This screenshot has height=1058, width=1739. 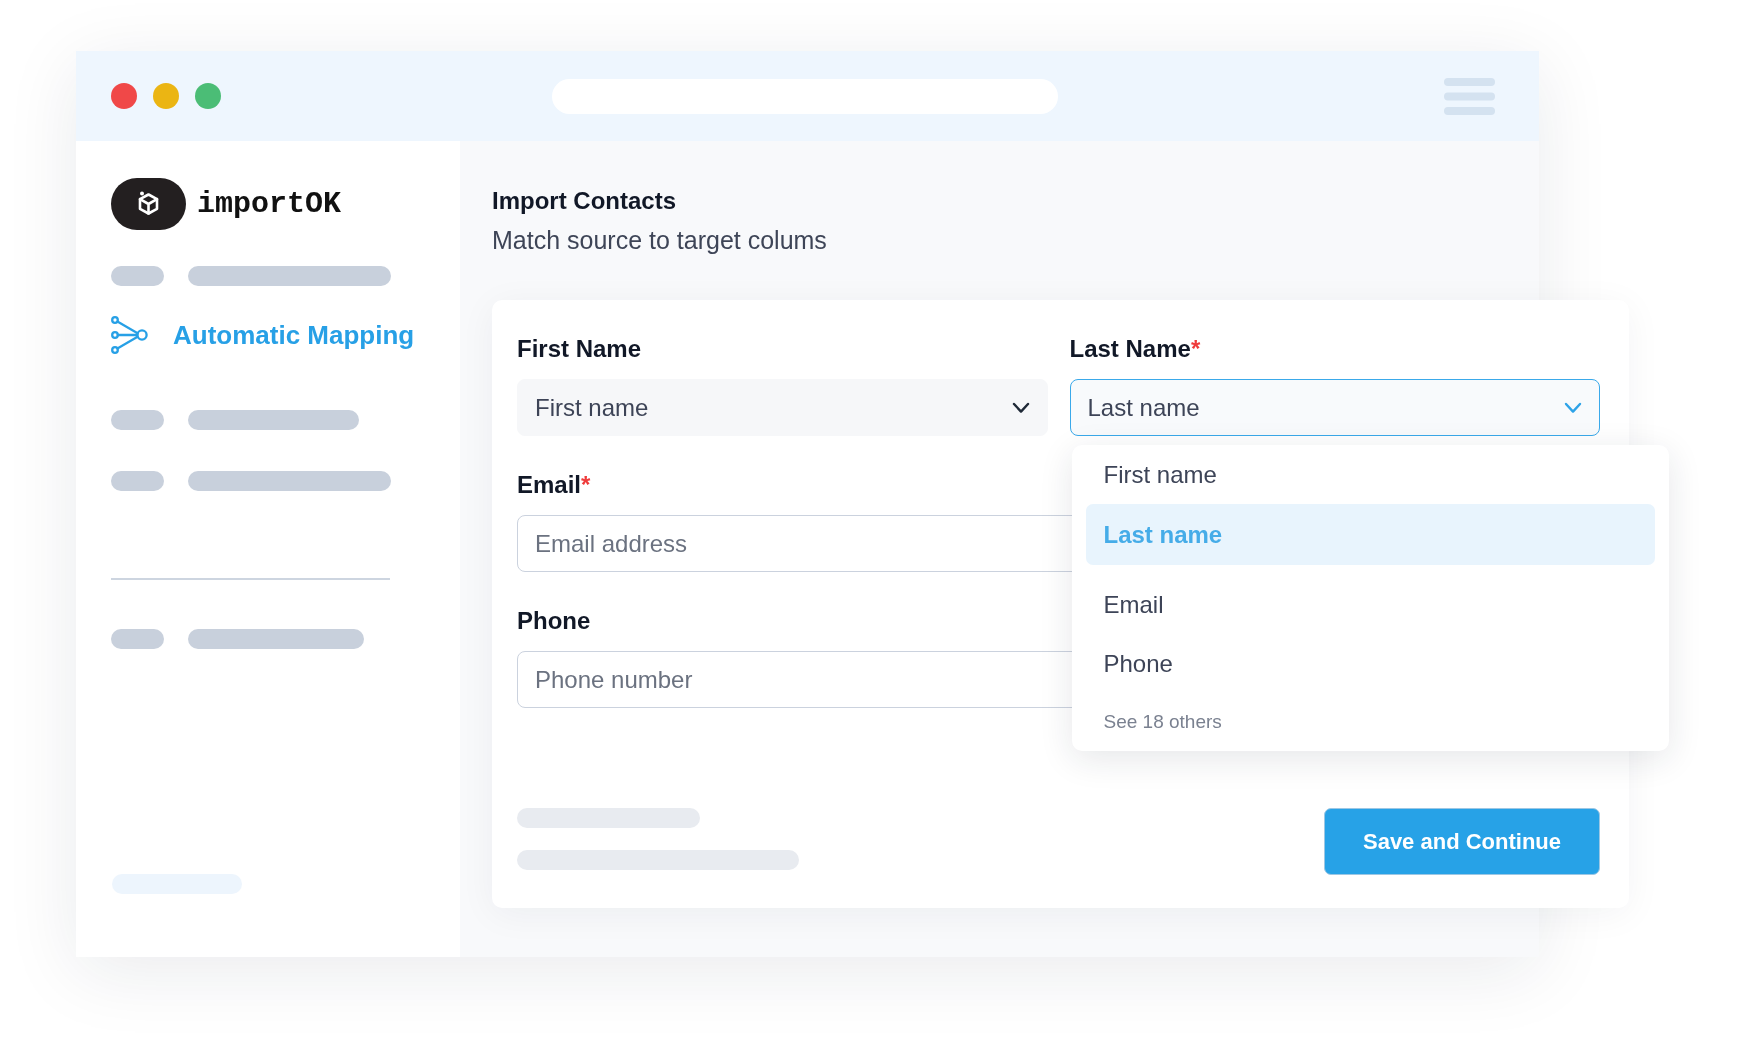 I want to click on dropdown-option: Email, so click(x=1370, y=604).